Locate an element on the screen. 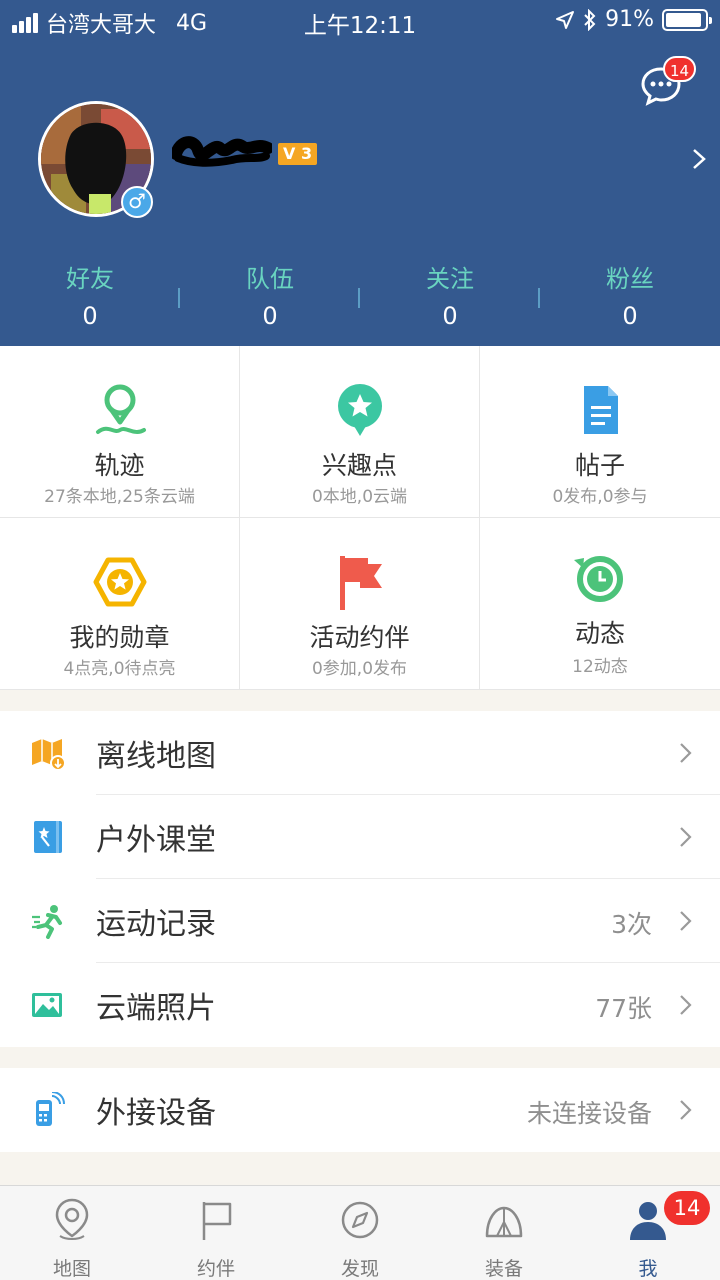 Image resolution: width=720 pixels, height=1280 pixels. tab-label: 发现 is located at coordinates (359, 1269).